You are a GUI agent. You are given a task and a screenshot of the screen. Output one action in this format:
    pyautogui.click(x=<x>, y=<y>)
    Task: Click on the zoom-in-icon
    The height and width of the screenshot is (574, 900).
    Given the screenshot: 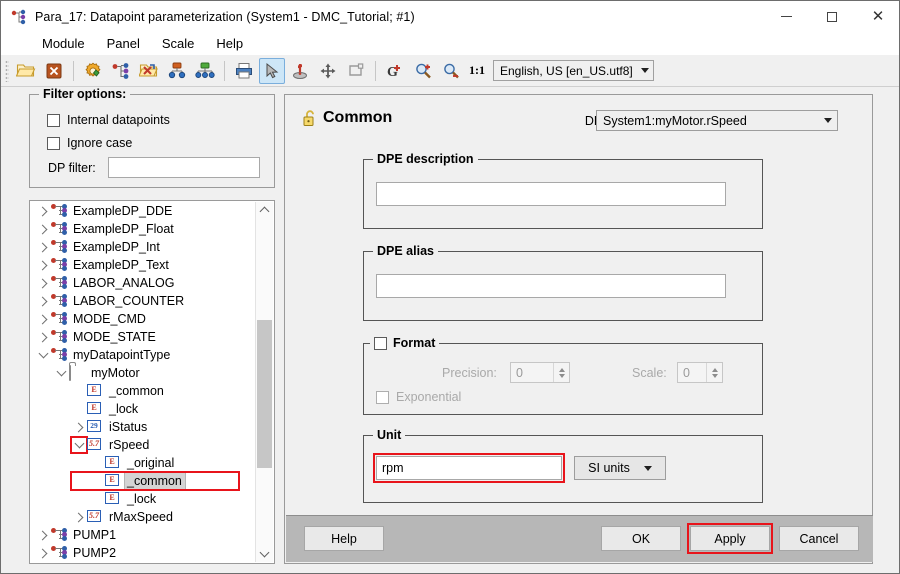 What is the action you would take?
    pyautogui.click(x=423, y=71)
    